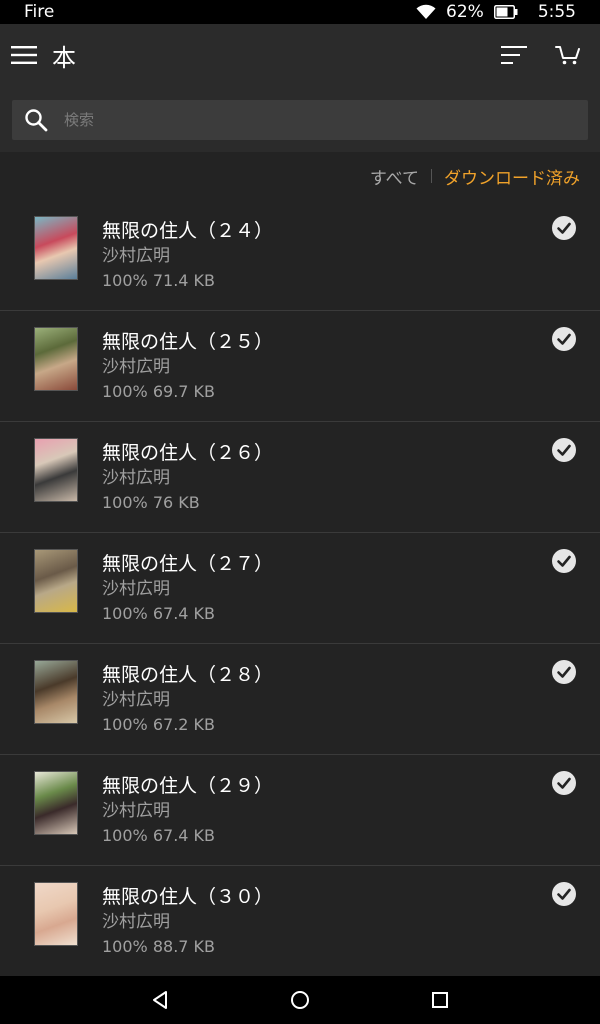 The image size is (600, 1024). I want to click on status-indicators: 62% 5:55, so click(496, 12).